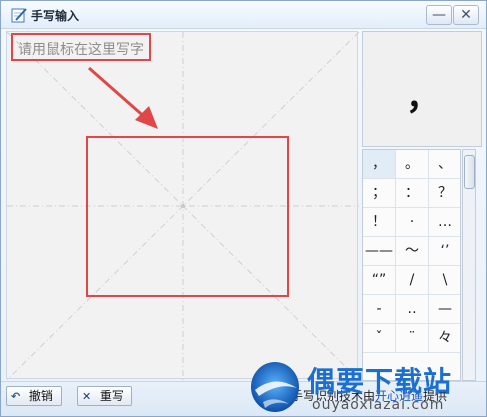 Image resolution: width=487 pixels, height=417 pixels. I want to click on minimize-icon: —, so click(439, 15).